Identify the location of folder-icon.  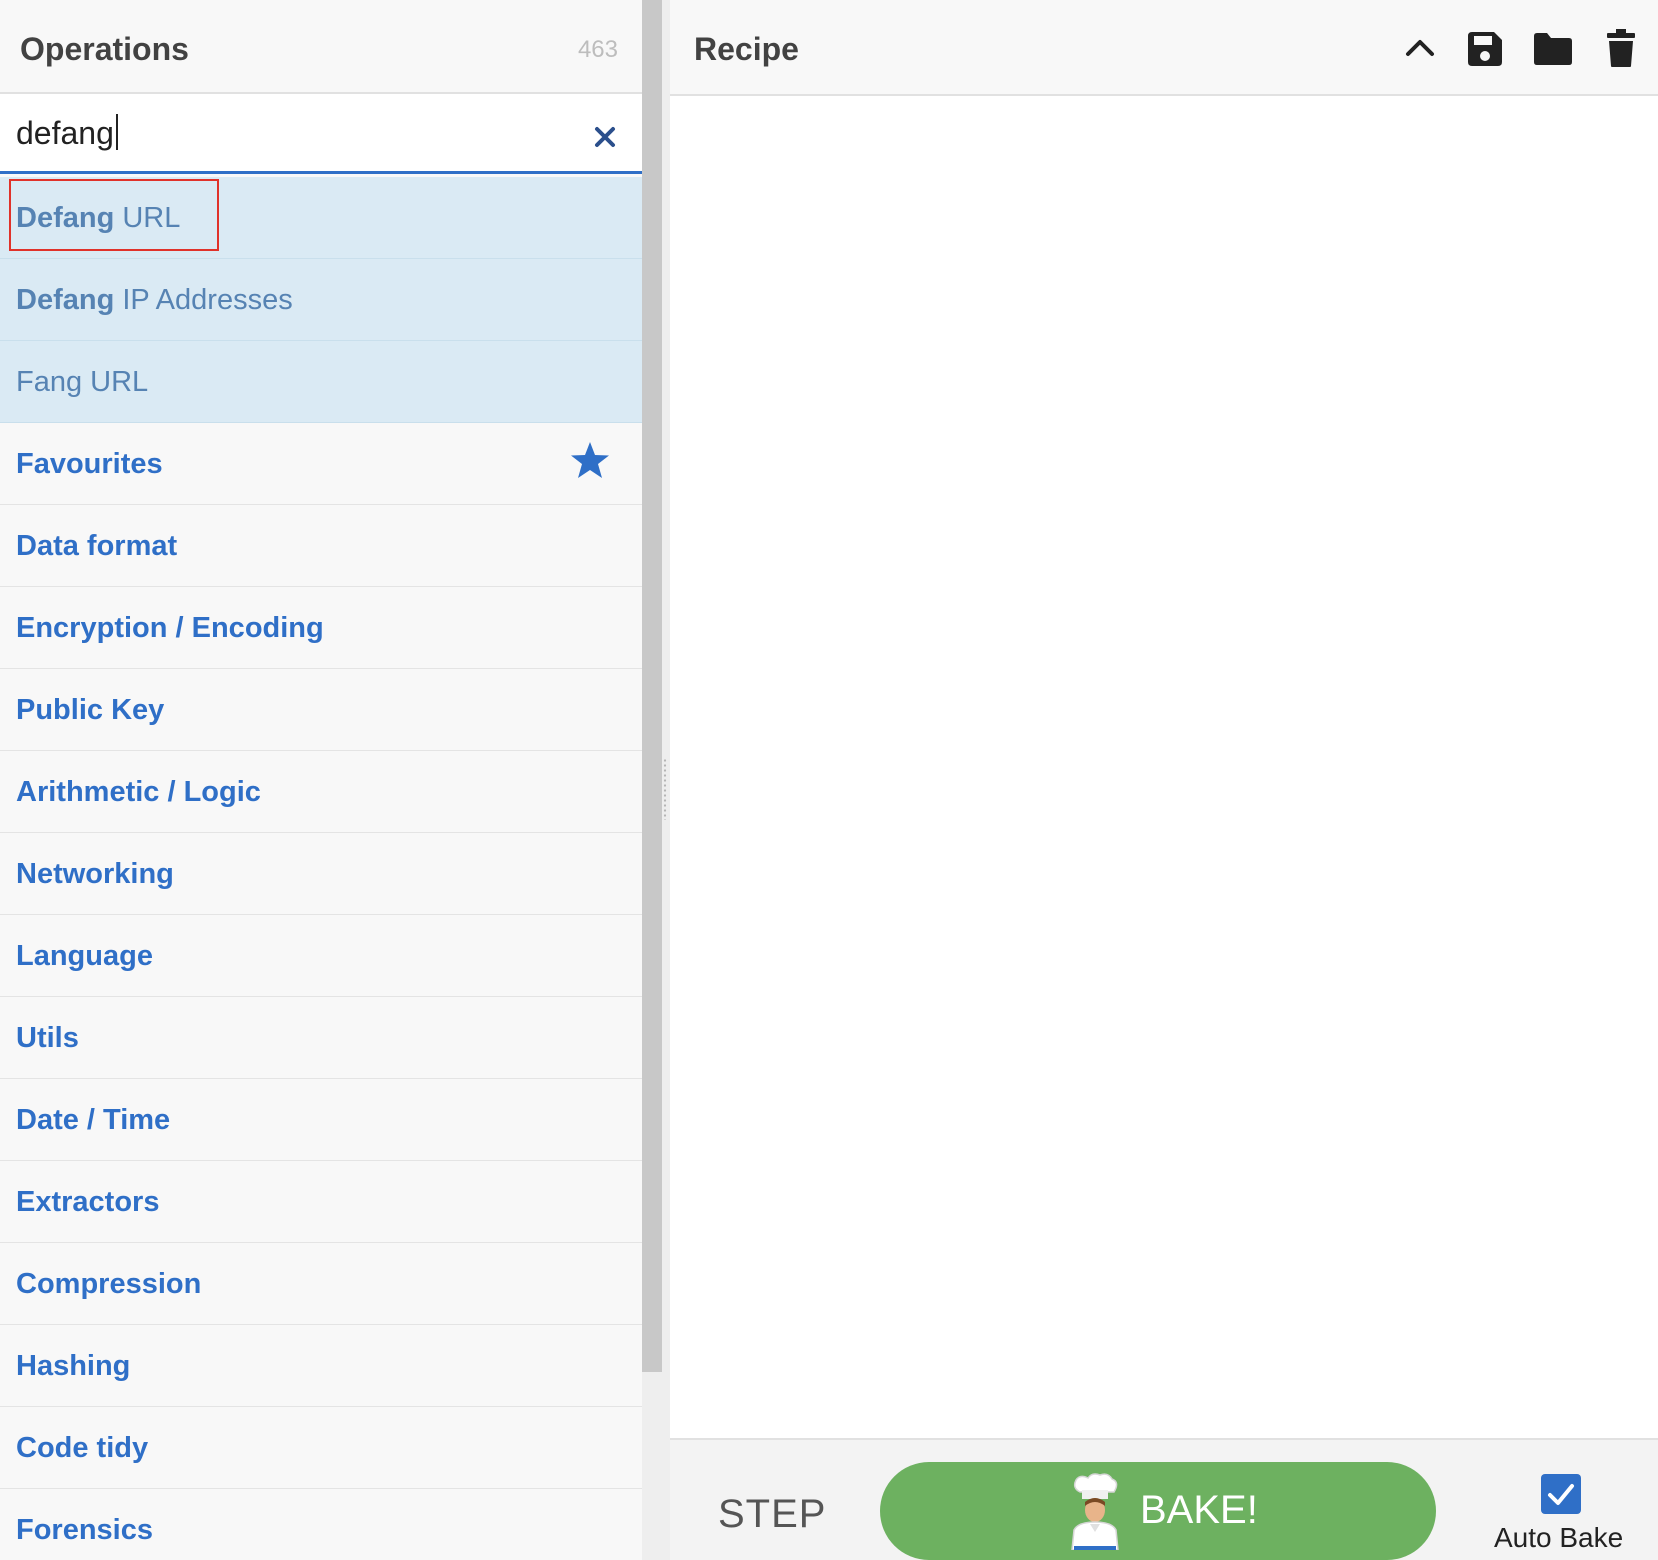
(1553, 49).